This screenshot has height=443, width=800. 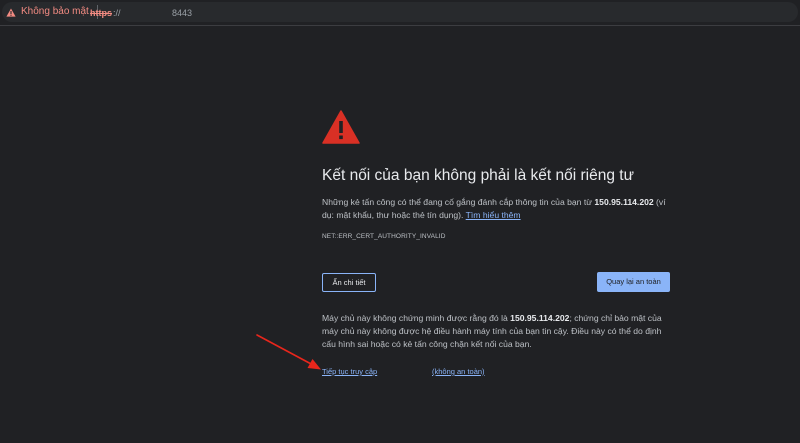 I want to click on annotation-arrow-icon, so click(x=288, y=352).